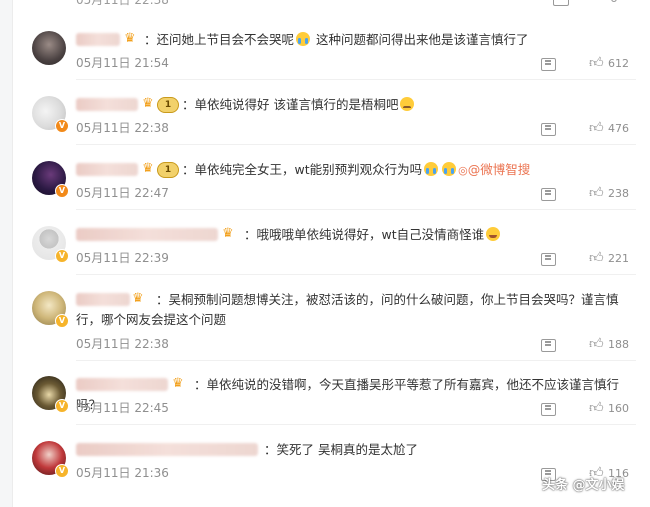 This screenshot has height=507, width=650. What do you see at coordinates (618, 193) in the screenshot?
I see `like-count: 238` at bounding box center [618, 193].